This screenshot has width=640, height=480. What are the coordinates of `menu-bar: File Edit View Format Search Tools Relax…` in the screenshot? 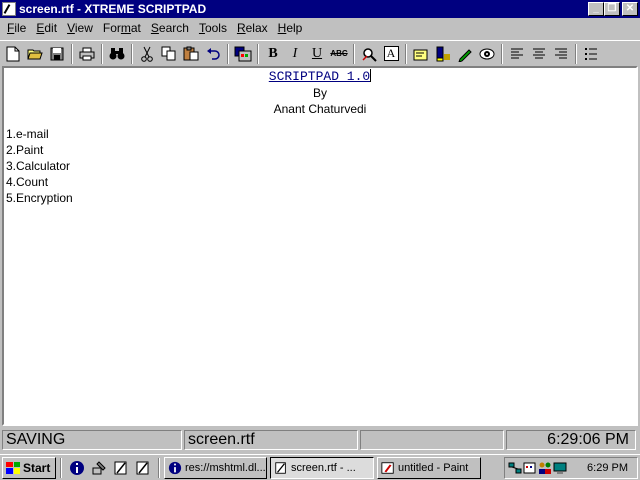 It's located at (320, 28).